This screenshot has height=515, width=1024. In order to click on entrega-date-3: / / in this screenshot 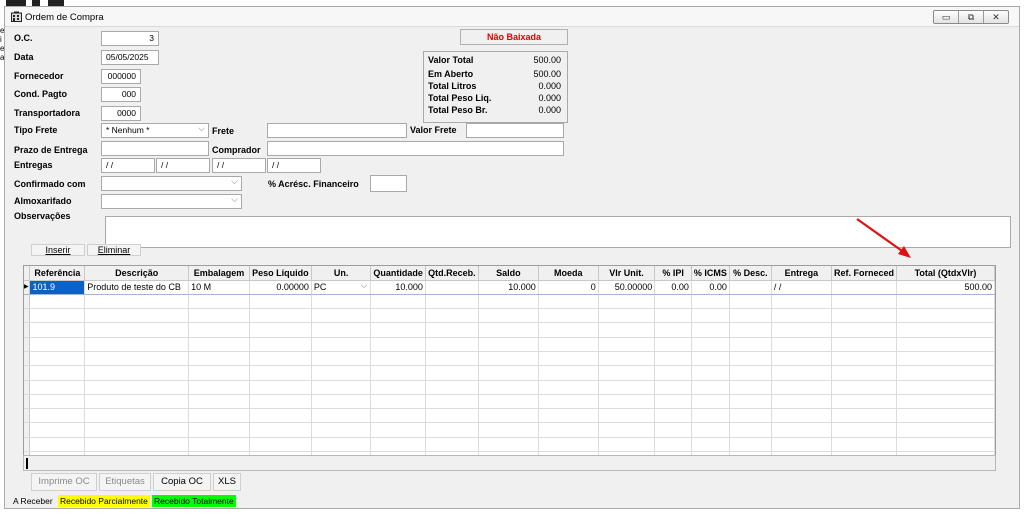, I will do `click(239, 165)`.